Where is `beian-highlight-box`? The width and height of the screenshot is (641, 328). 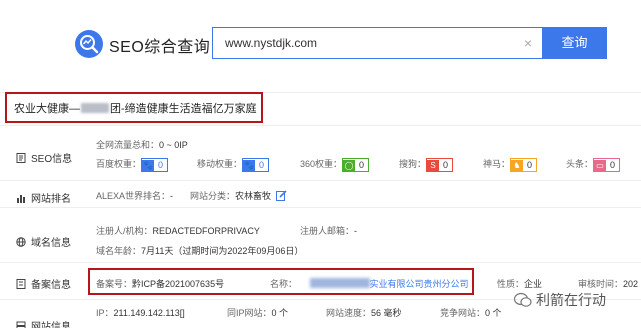 beian-highlight-box is located at coordinates (281, 281).